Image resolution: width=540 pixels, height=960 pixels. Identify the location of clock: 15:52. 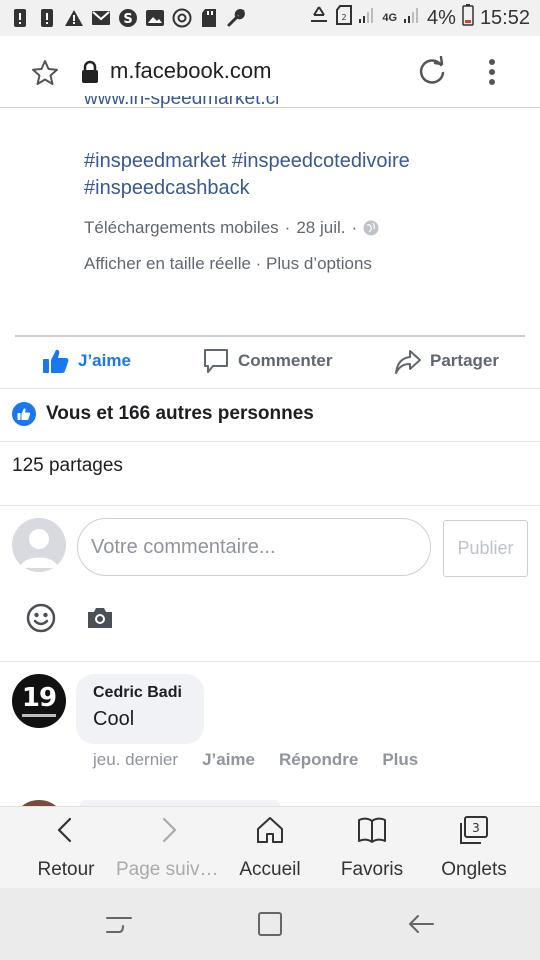
(504, 17).